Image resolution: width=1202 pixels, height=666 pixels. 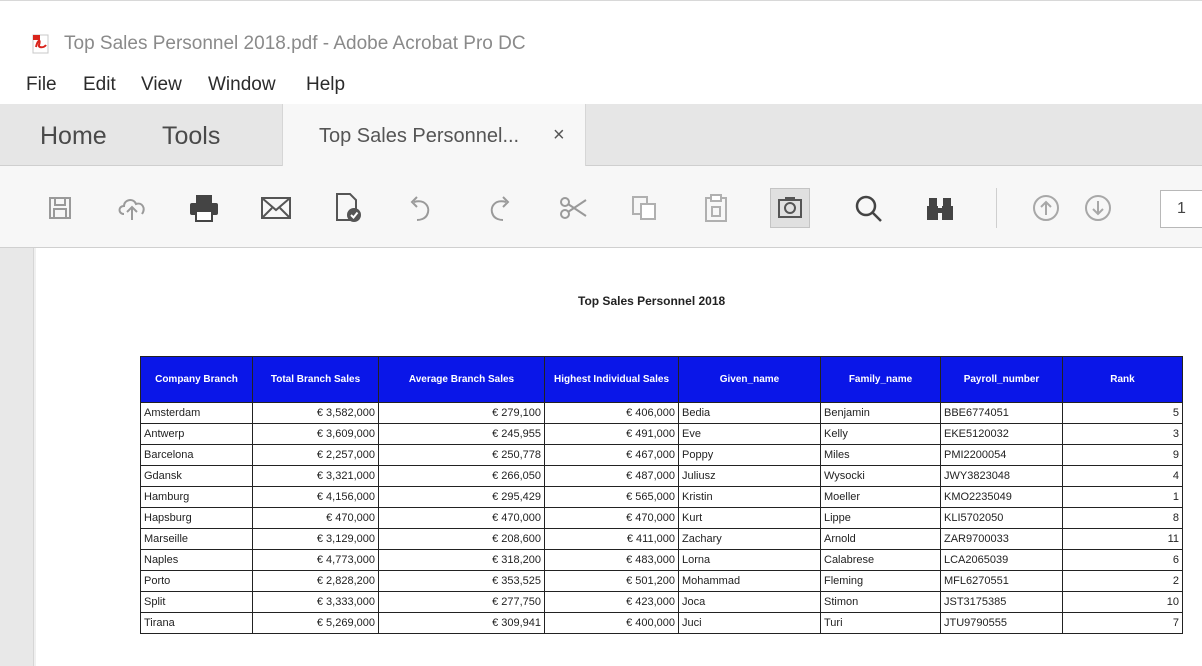 I want to click on undo-icon, so click(x=420, y=208).